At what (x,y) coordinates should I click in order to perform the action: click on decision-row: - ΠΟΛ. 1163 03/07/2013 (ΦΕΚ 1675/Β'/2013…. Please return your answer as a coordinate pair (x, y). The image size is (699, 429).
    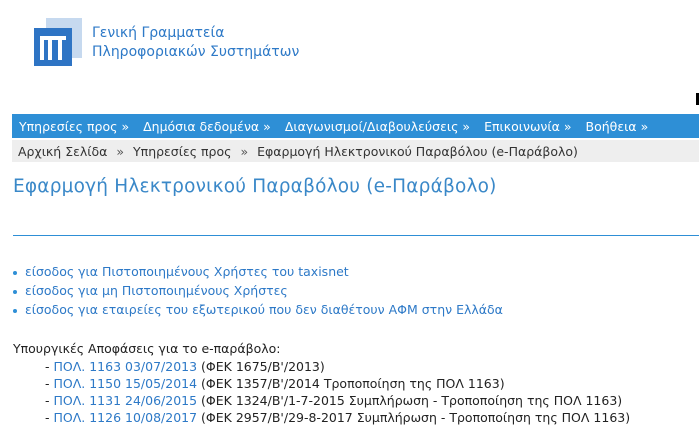
    Looking at the image, I should click on (185, 366).